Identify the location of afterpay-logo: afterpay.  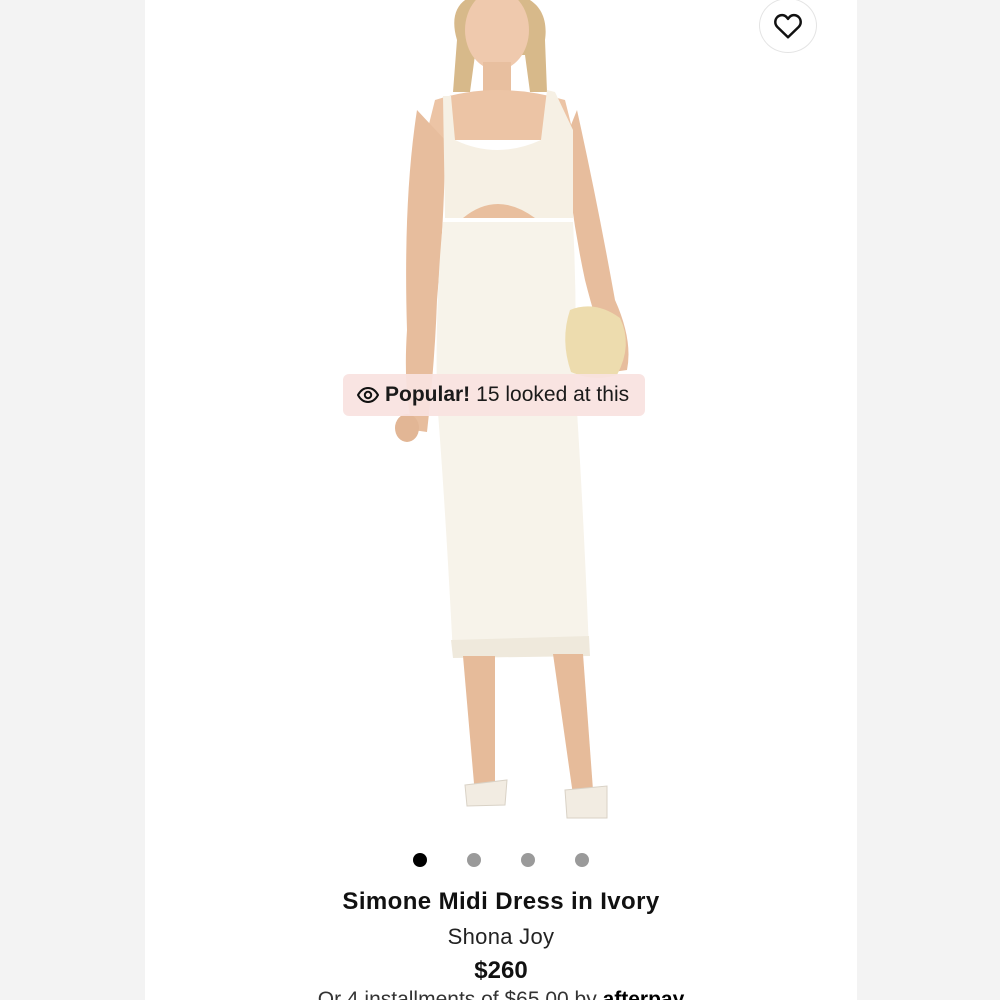
(644, 994).